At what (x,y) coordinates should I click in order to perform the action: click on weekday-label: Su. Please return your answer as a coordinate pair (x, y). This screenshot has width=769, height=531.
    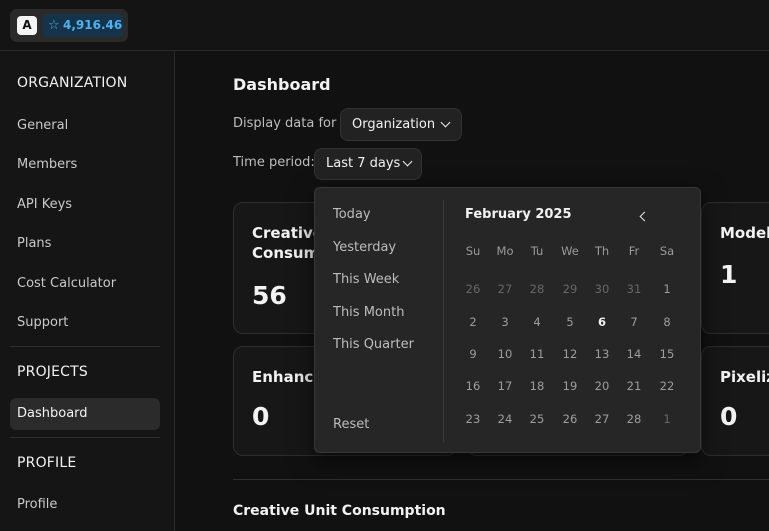
    Looking at the image, I should click on (473, 251).